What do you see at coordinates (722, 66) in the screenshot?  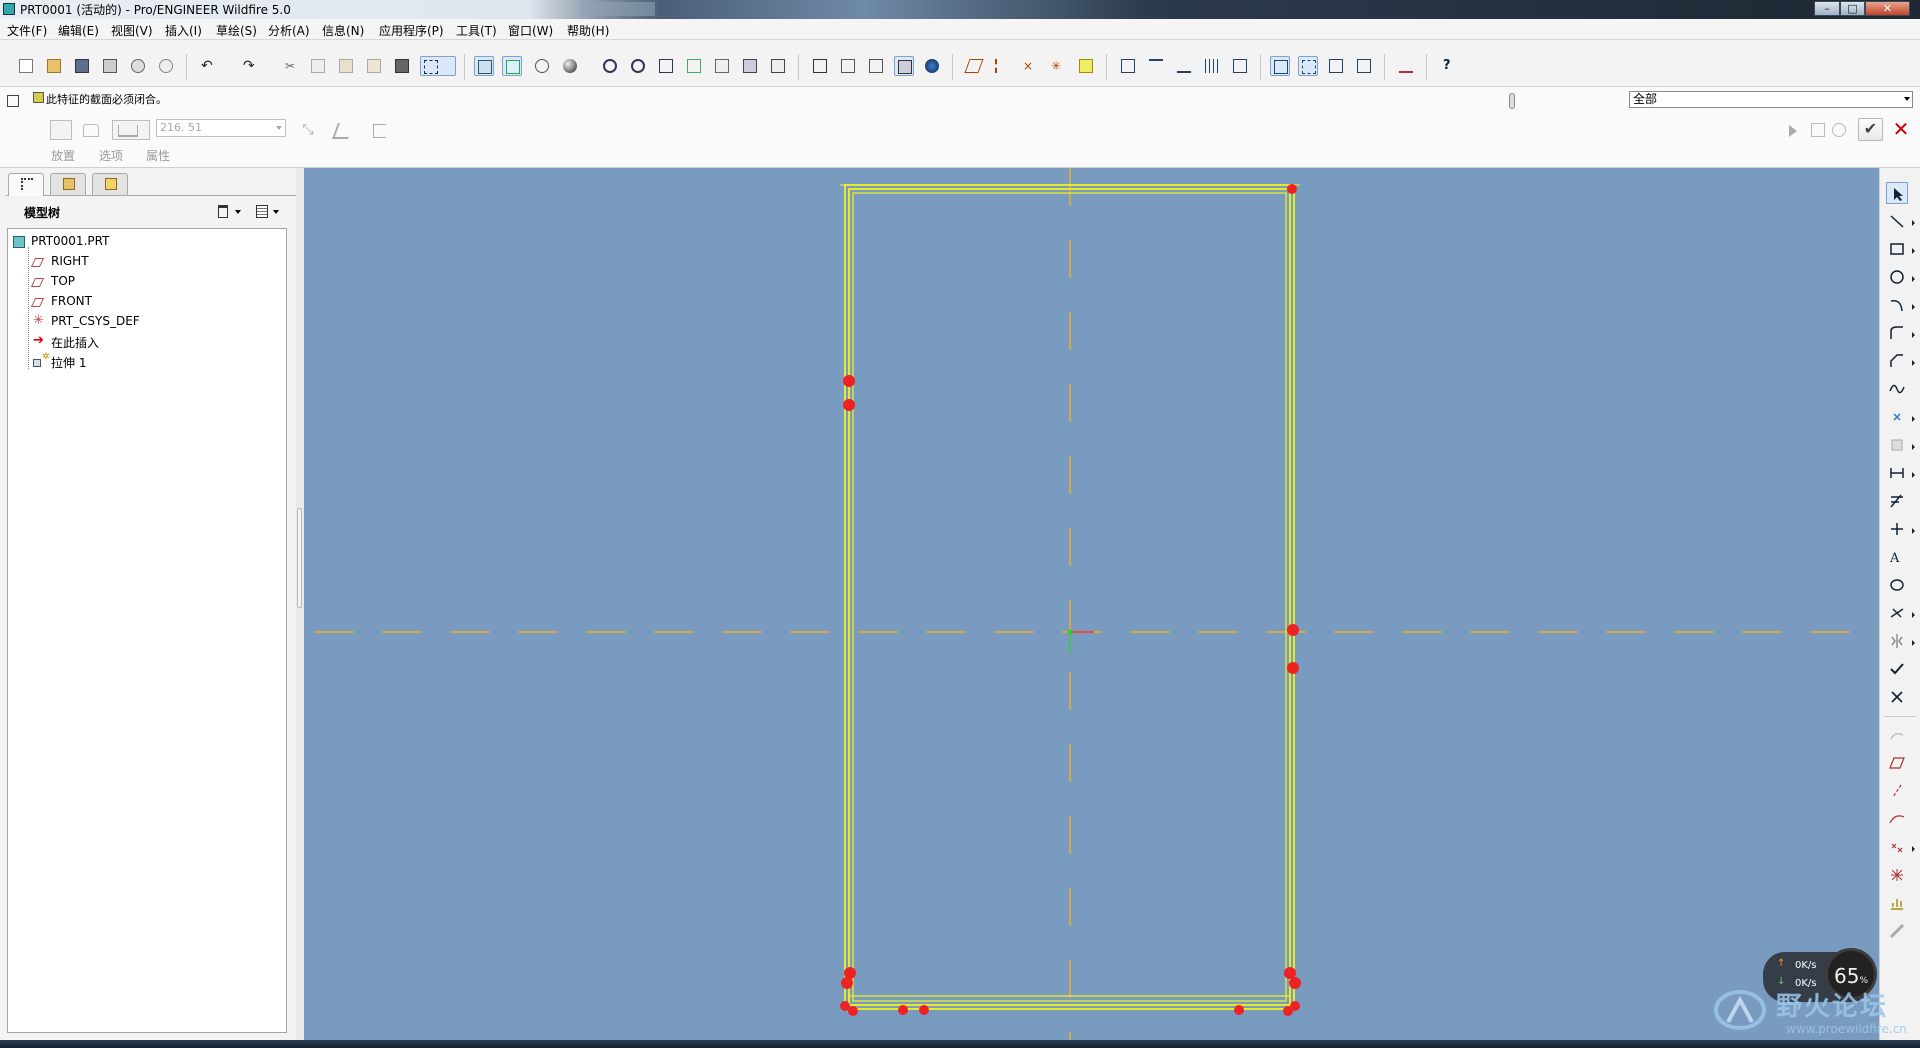 I see `saved-views-button` at bounding box center [722, 66].